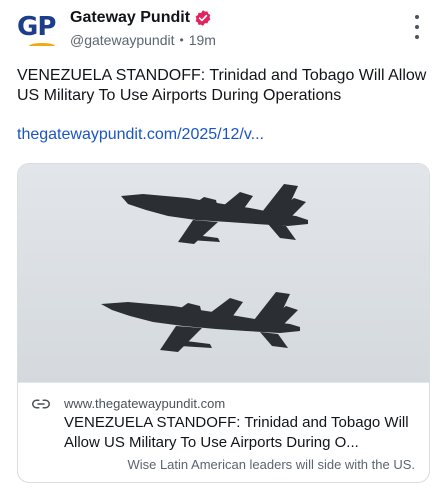 This screenshot has width=447, height=500. I want to click on avatar-swoosh, so click(42, 46).